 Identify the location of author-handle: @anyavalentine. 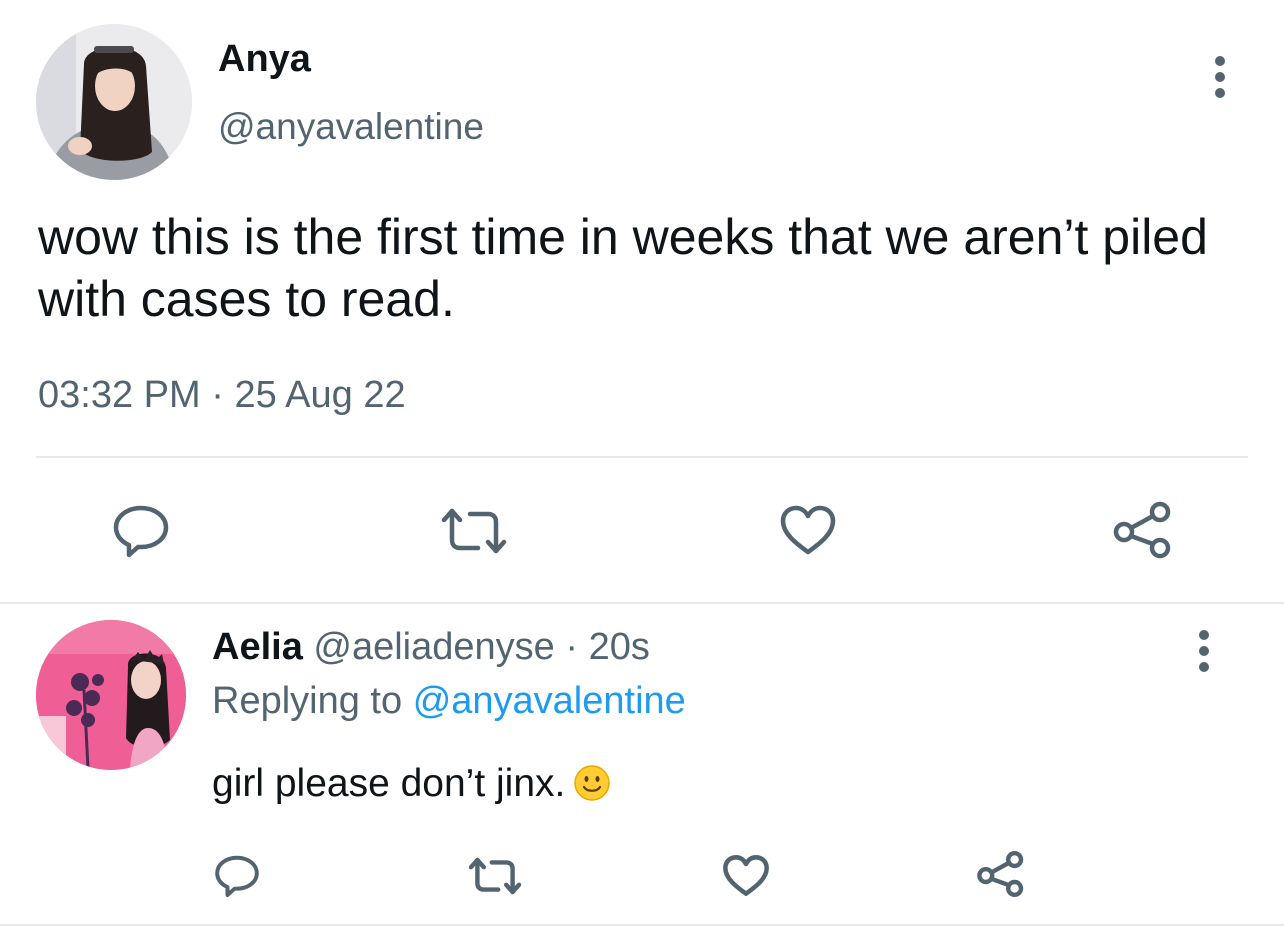
(351, 127).